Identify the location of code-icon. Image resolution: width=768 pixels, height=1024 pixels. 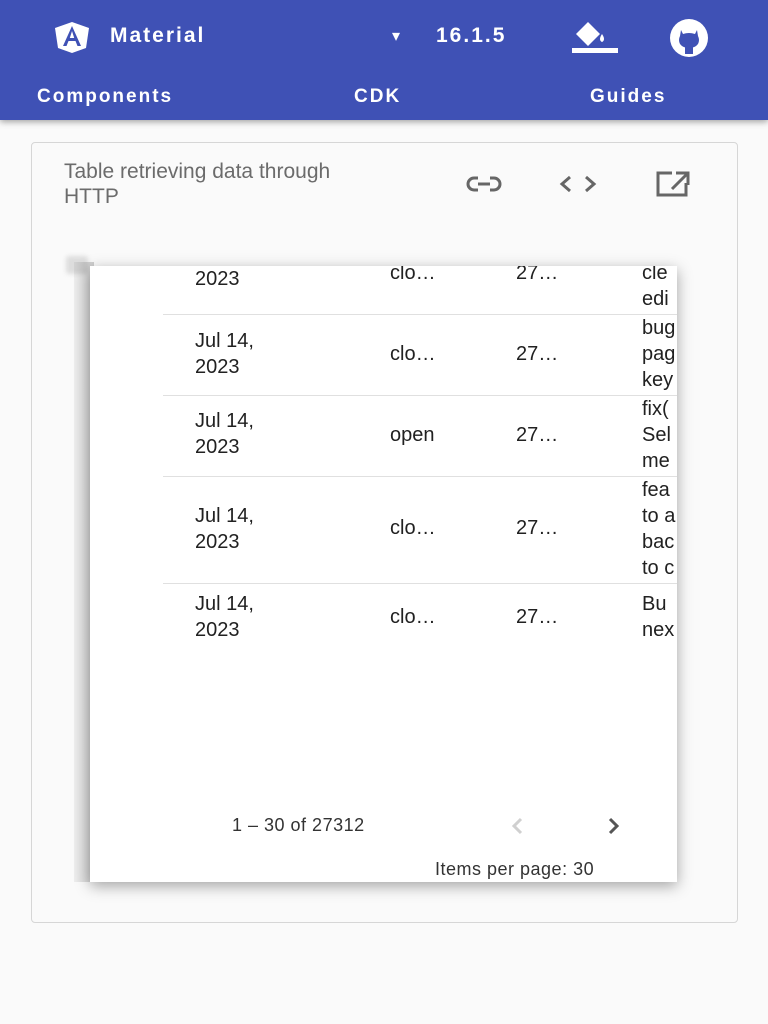
(578, 184).